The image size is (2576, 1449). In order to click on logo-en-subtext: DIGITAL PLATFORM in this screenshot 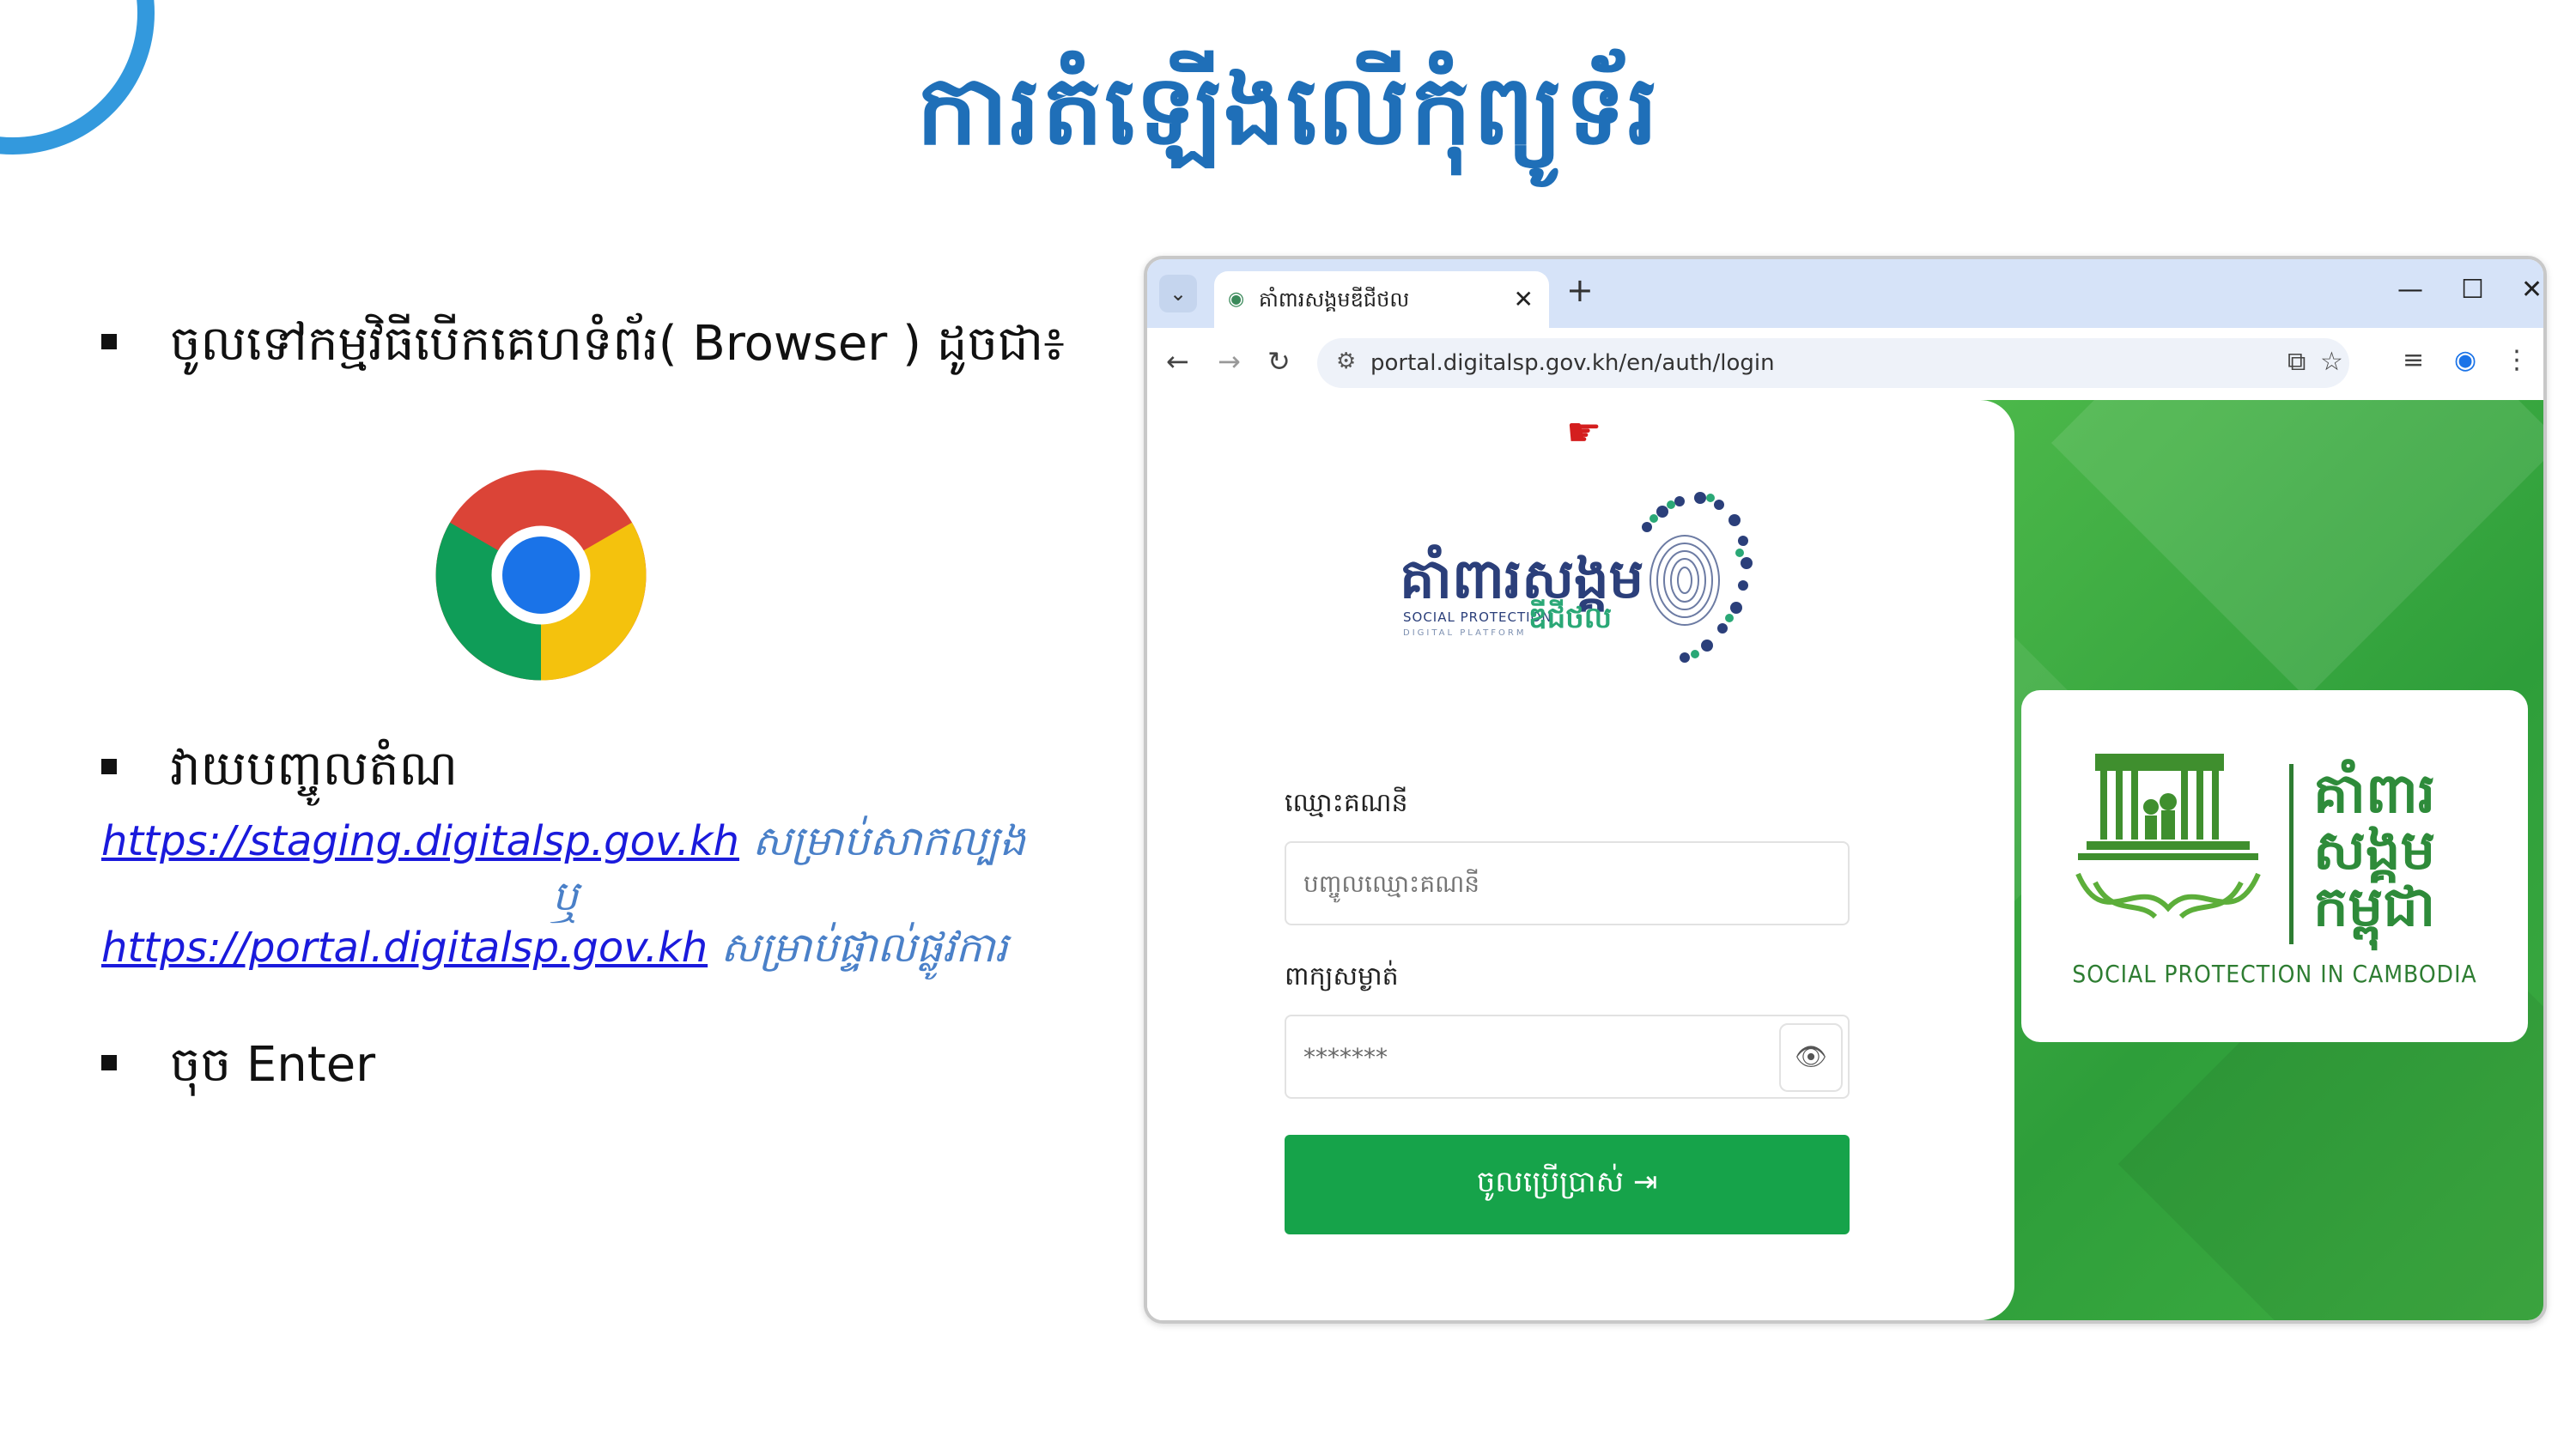, I will do `click(1465, 633)`.